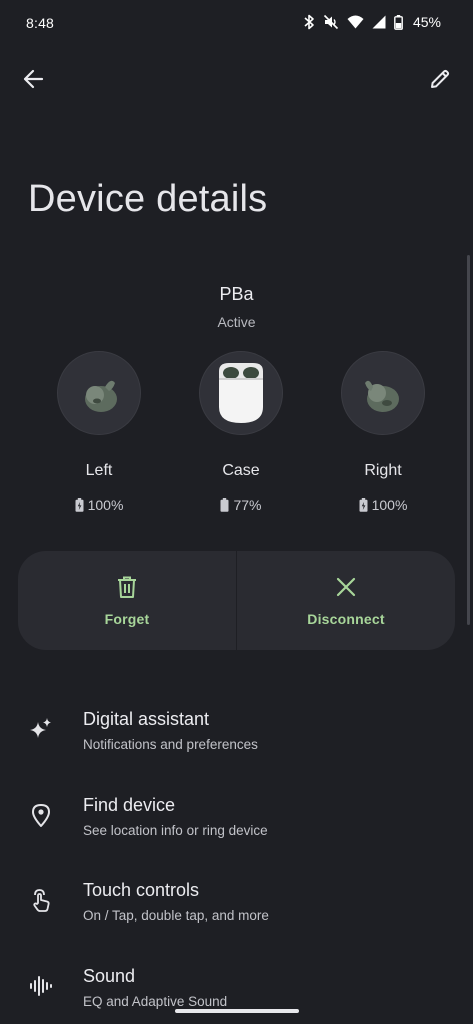 This screenshot has height=1024, width=473. I want to click on action-card: Forget Disconnect, so click(236, 600).